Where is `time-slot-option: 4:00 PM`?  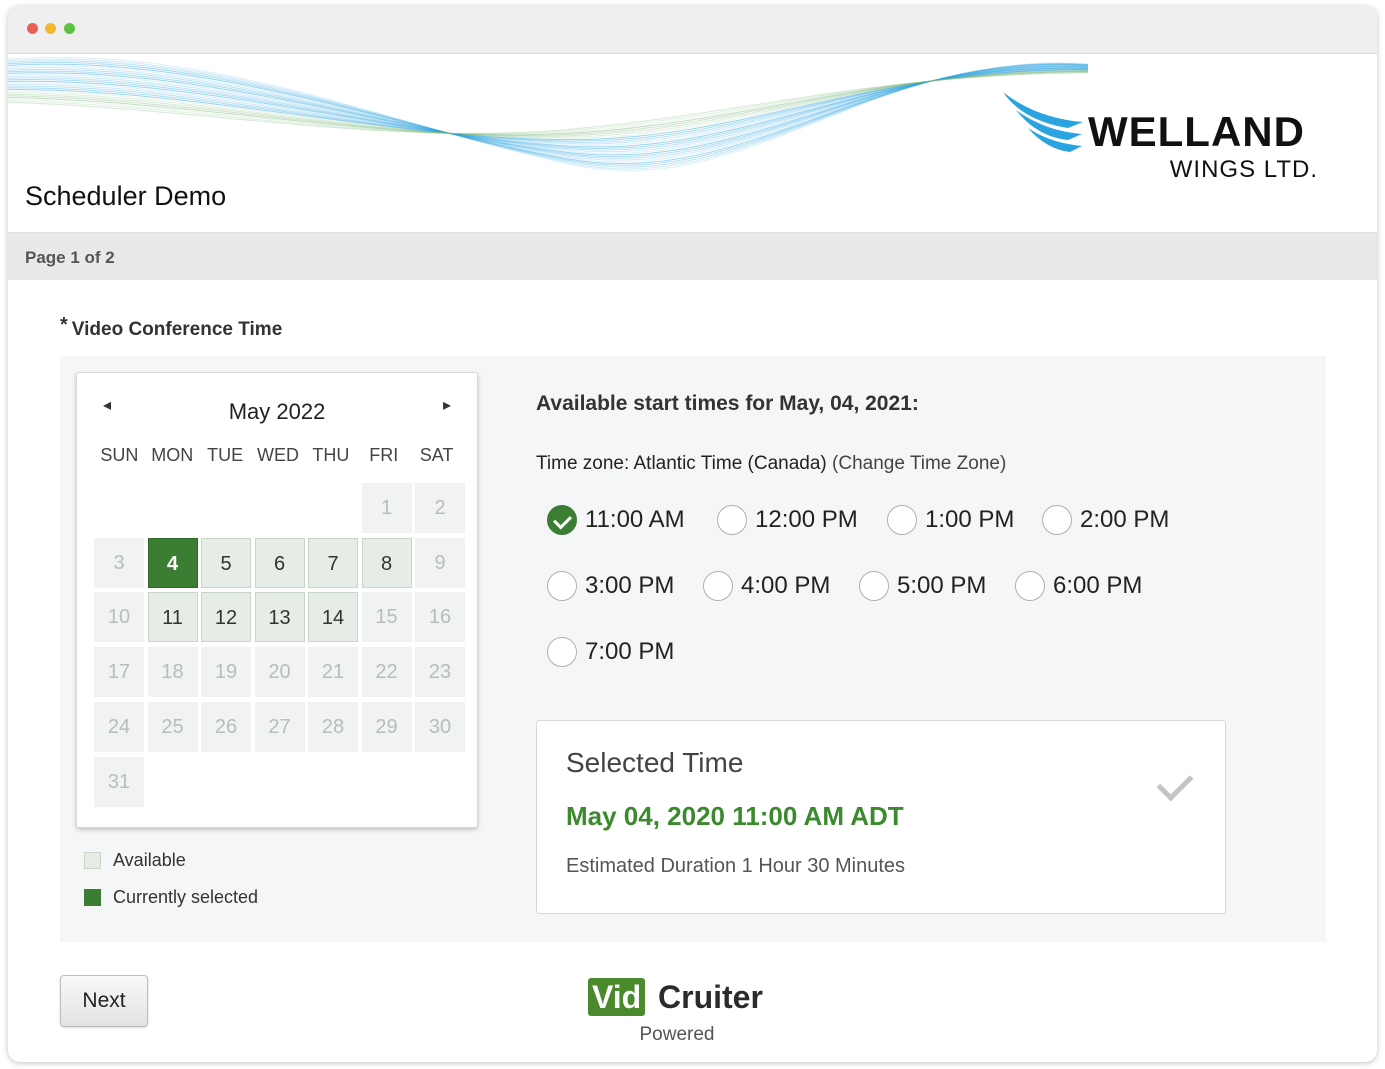
time-slot-option: 4:00 PM is located at coordinates (766, 586).